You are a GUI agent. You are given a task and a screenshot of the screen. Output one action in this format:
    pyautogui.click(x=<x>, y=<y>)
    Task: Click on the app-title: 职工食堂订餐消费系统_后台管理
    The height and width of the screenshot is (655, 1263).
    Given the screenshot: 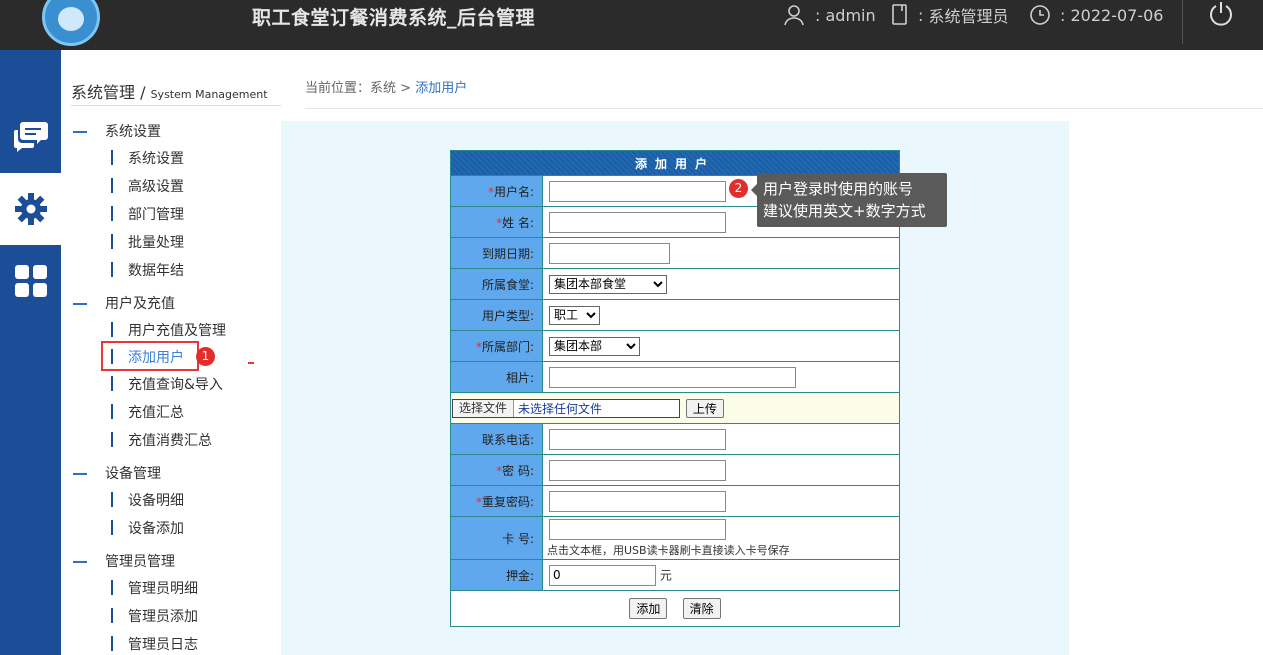 What is the action you would take?
    pyautogui.click(x=394, y=18)
    